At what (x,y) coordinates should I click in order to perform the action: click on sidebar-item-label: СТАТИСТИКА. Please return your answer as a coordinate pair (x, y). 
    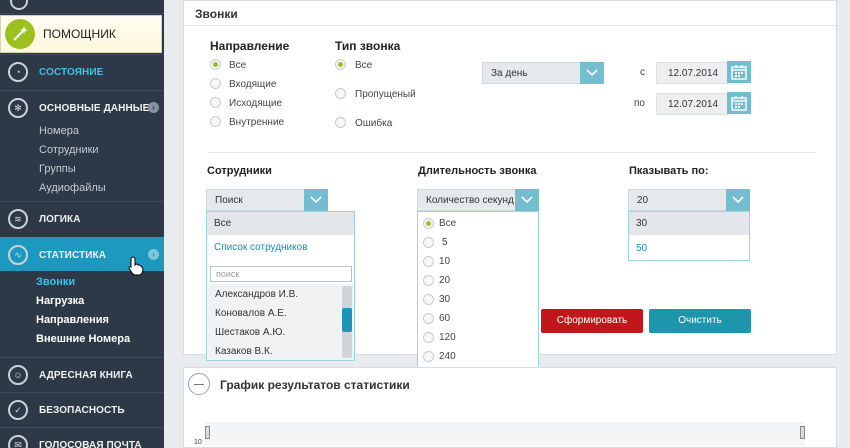
    Looking at the image, I should click on (73, 255).